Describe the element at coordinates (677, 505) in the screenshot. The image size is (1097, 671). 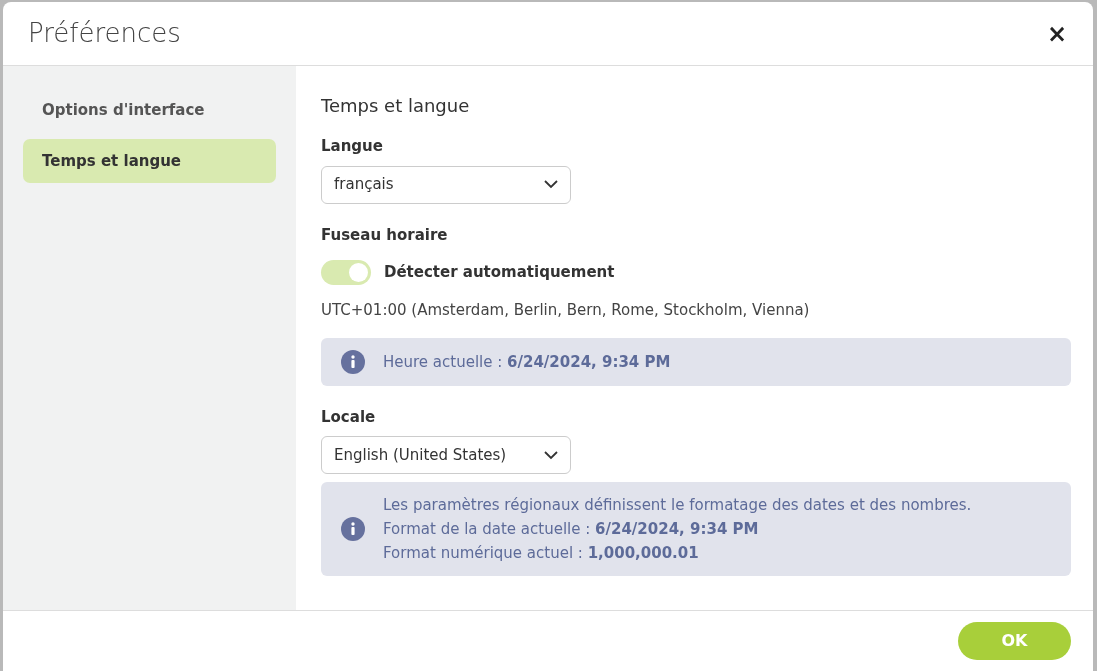
I see `info-text: Les paramètres régionaux définissent le formatage des dates et des nombres.` at that location.